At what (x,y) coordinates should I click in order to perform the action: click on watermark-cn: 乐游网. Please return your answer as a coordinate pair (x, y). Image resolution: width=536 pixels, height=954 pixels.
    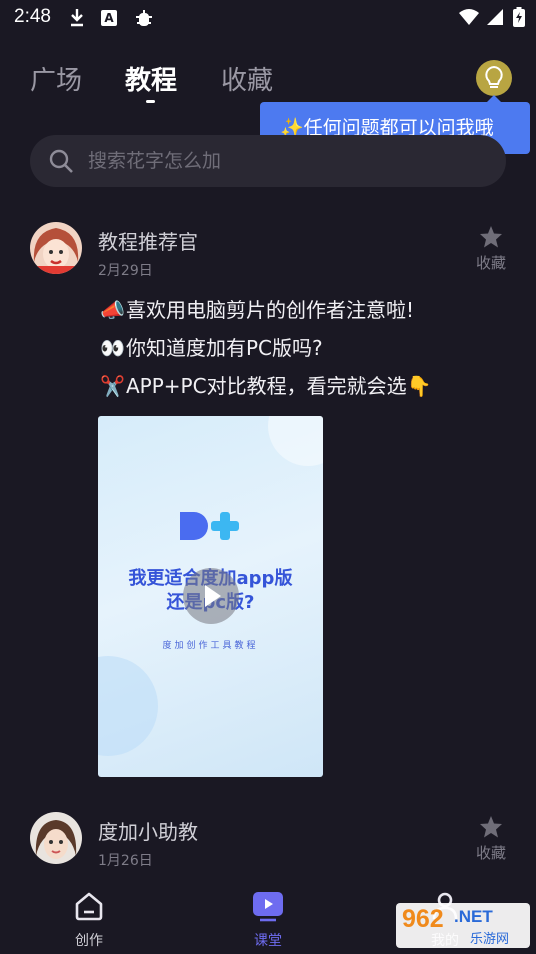
    Looking at the image, I should click on (490, 939).